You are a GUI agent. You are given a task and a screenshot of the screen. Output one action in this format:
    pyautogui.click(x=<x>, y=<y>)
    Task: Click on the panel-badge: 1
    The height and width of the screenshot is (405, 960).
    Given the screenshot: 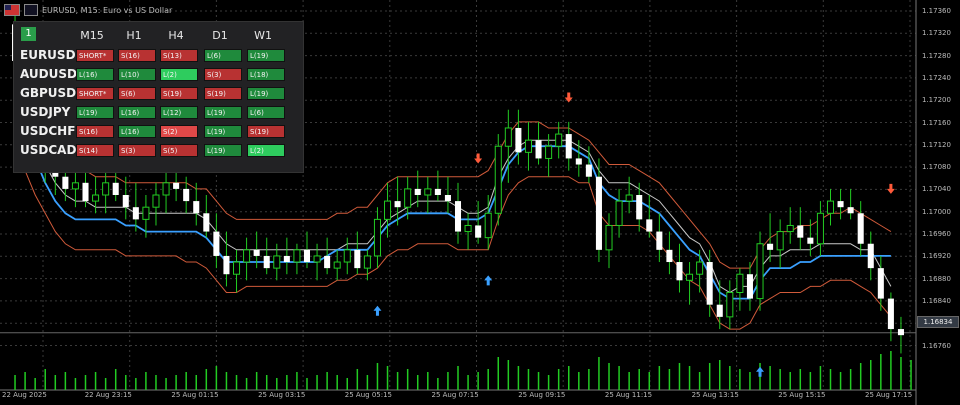 What is the action you would take?
    pyautogui.click(x=28, y=34)
    